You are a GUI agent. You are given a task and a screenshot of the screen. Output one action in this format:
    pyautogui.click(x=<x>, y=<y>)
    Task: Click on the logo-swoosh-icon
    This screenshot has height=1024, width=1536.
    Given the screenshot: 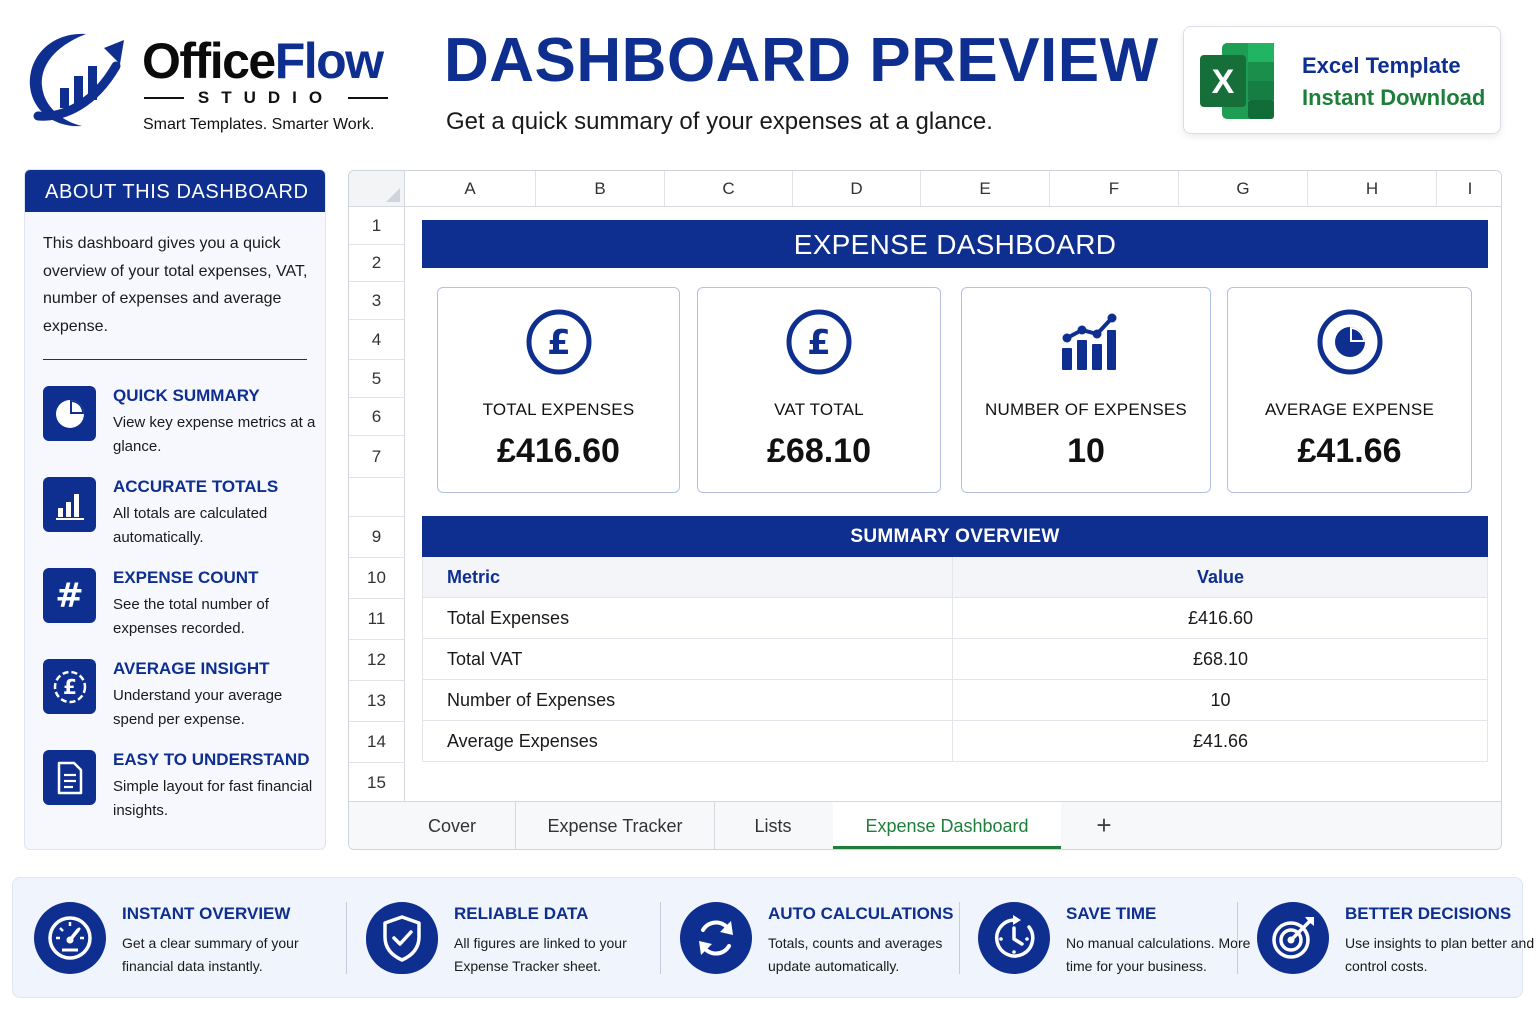 What is the action you would take?
    pyautogui.click(x=76, y=80)
    